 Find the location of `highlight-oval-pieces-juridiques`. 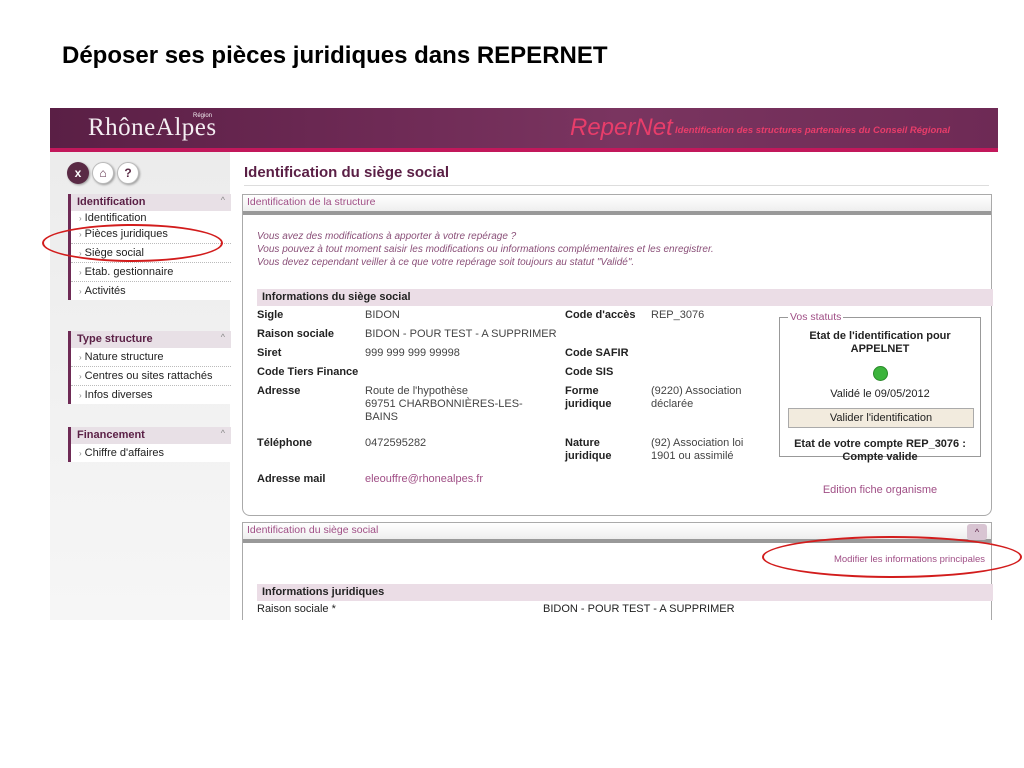

highlight-oval-pieces-juridiques is located at coordinates (132, 243).